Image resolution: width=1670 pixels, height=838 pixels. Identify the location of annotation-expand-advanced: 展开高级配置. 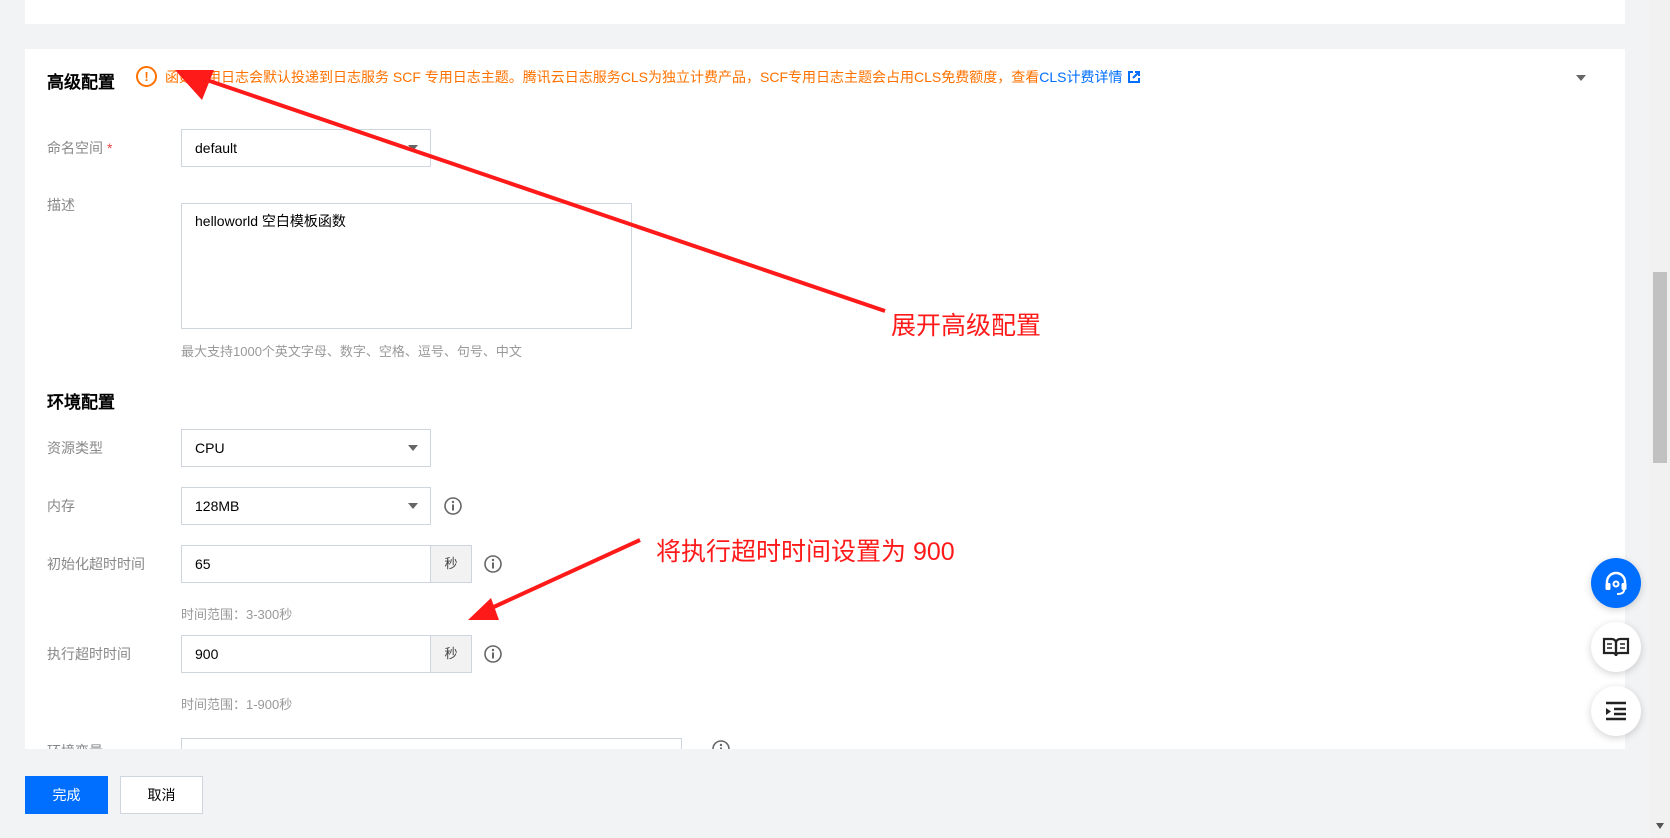
(966, 326).